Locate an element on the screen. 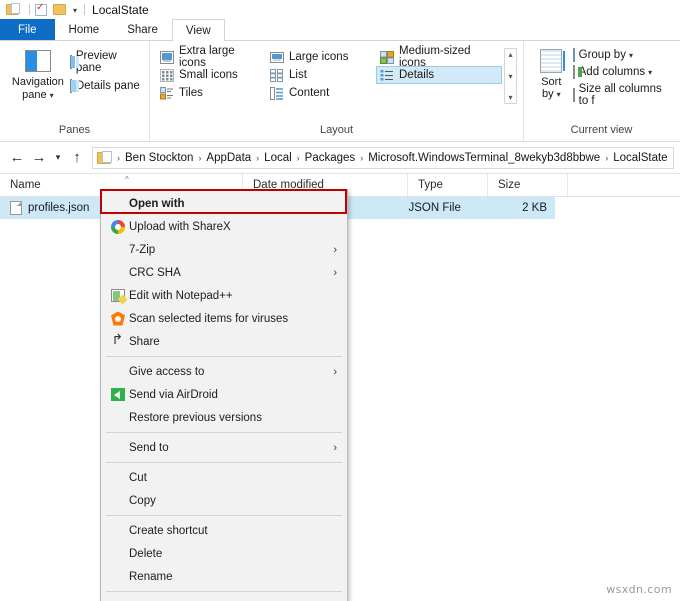 This screenshot has height=601, width=680. tab-home: Home is located at coordinates (84, 29).